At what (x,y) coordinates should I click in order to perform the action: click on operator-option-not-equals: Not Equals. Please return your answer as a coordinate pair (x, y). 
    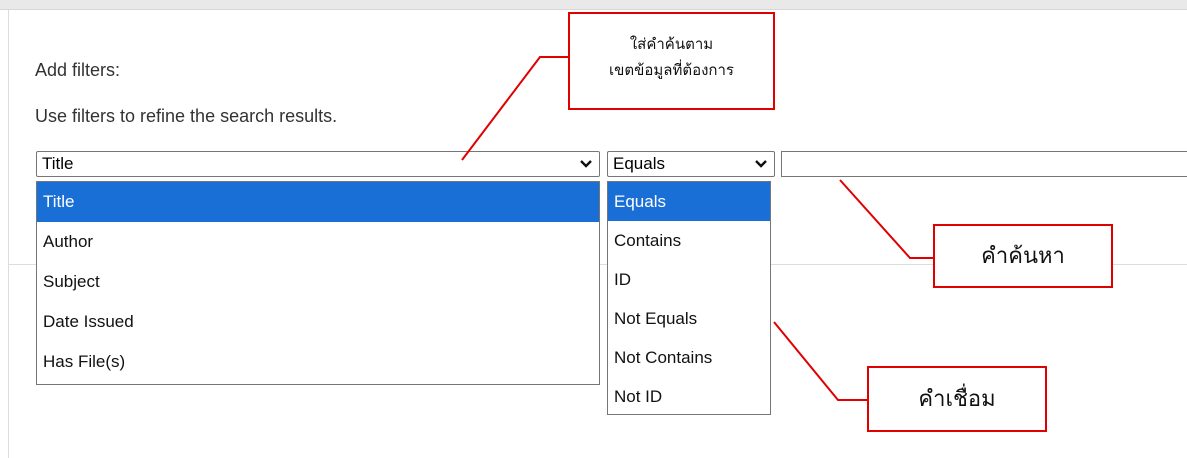
    Looking at the image, I should click on (689, 318).